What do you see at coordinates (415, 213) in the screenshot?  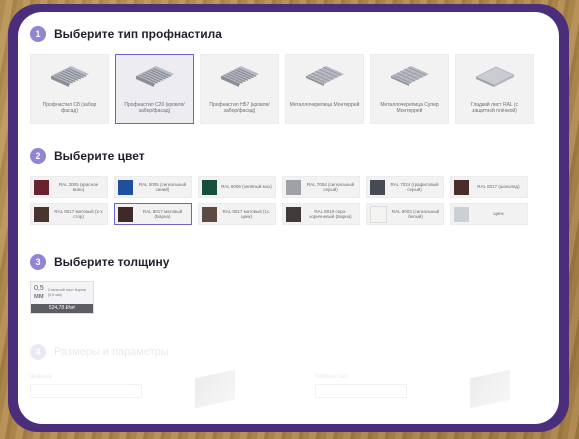 I see `color-option-label: RAL 9003 (сигнальный белый)` at bounding box center [415, 213].